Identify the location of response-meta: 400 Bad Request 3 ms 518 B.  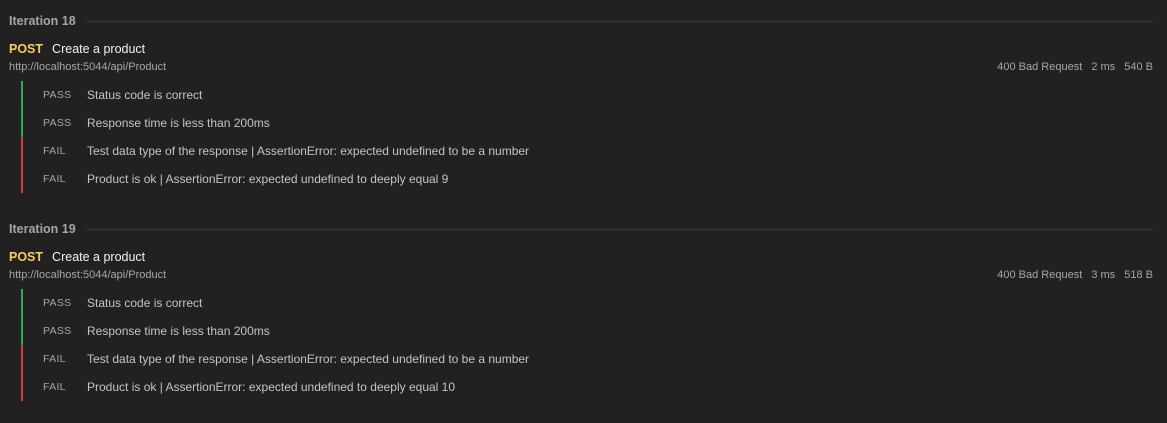
(1075, 275).